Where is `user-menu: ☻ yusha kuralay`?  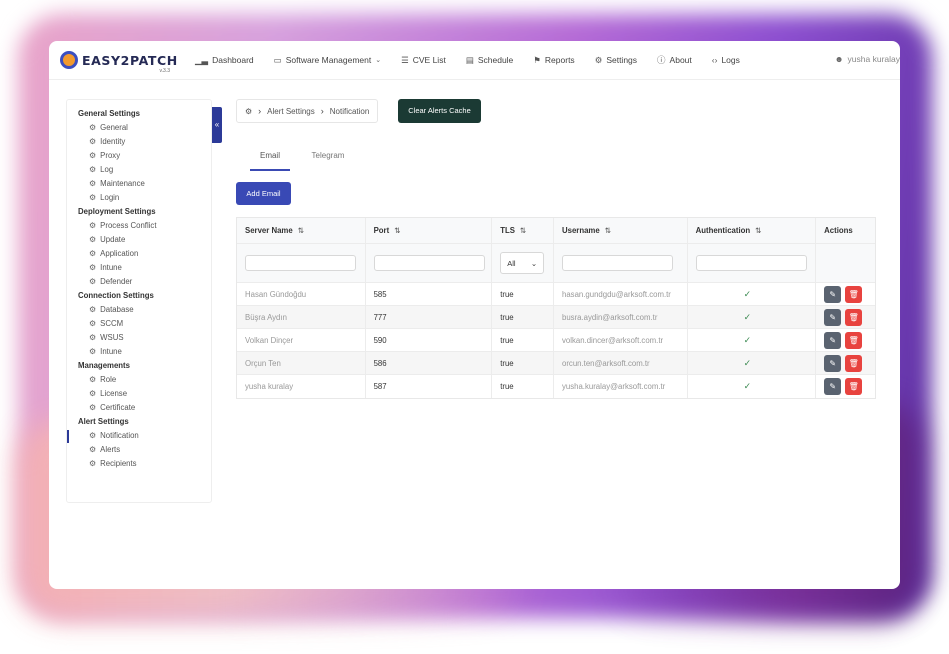 user-menu: ☻ yusha kuralay is located at coordinates (867, 59).